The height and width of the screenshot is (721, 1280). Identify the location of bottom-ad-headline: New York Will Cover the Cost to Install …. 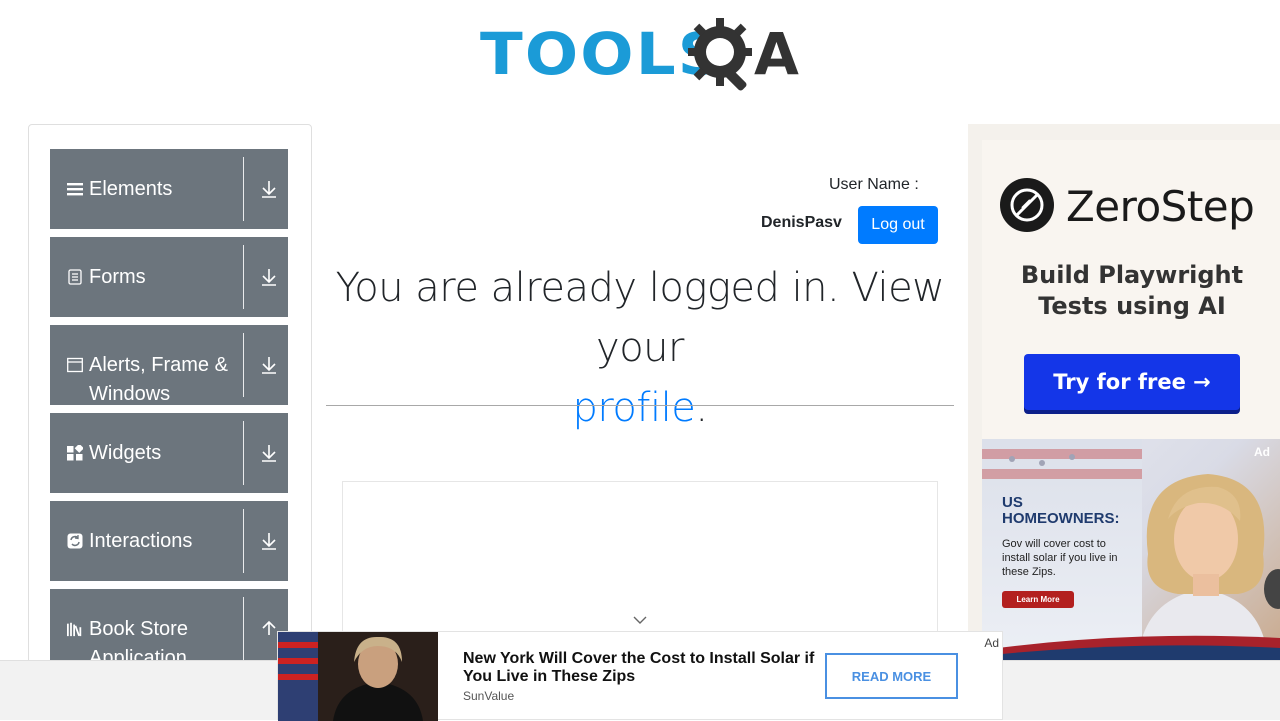
(643, 668).